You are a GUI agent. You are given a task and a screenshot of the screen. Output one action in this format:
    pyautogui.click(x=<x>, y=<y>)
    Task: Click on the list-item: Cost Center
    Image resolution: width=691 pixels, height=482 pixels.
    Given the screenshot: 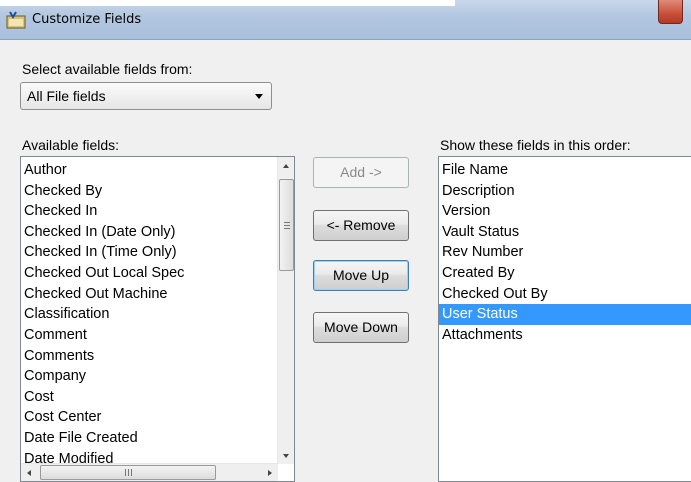 What is the action you would take?
    pyautogui.click(x=157, y=417)
    